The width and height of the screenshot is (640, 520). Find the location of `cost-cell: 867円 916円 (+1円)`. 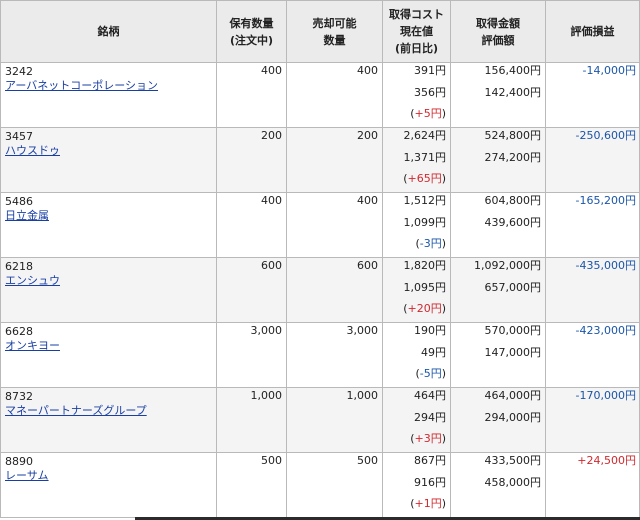

cost-cell: 867円 916円 (+1円) is located at coordinates (416, 485).